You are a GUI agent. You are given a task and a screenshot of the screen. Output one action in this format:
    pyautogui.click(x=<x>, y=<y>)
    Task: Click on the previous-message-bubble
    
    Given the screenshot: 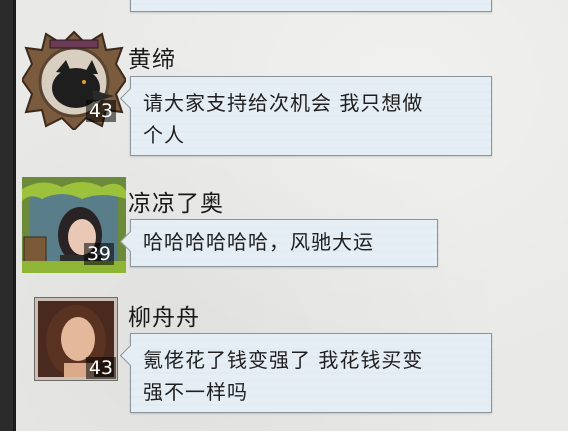 What is the action you would take?
    pyautogui.click(x=311, y=6)
    